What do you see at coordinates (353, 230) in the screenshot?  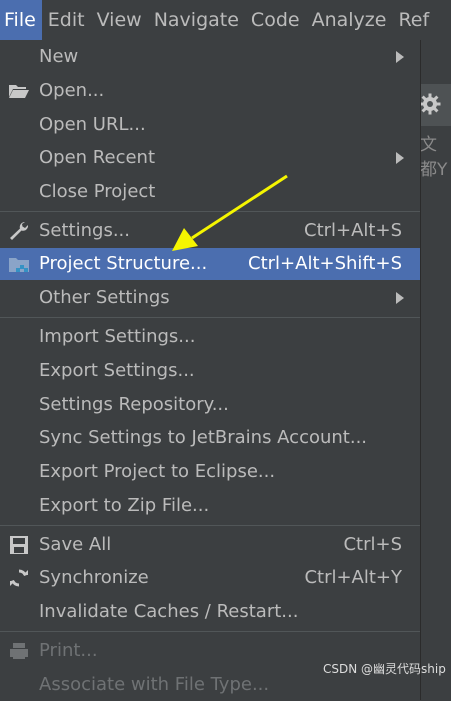 I see `menu-item-shortcut: Ctrl+Alt+S` at bounding box center [353, 230].